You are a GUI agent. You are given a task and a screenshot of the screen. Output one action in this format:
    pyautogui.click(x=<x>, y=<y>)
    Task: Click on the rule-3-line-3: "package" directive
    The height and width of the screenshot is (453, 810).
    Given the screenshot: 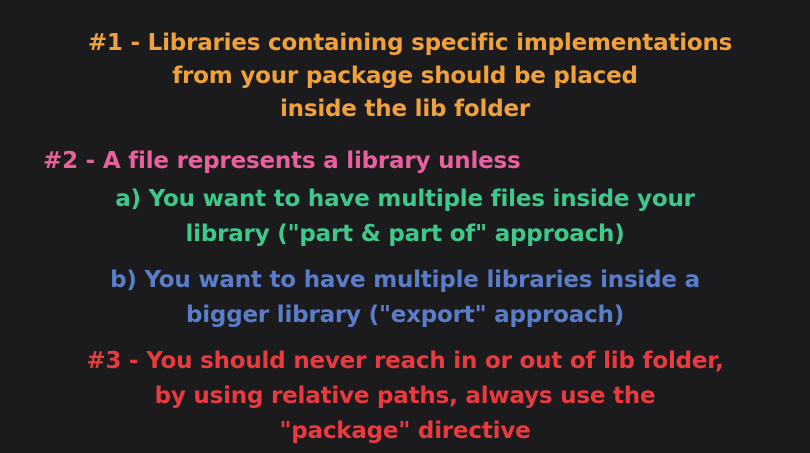 What is the action you would take?
    pyautogui.click(x=405, y=431)
    